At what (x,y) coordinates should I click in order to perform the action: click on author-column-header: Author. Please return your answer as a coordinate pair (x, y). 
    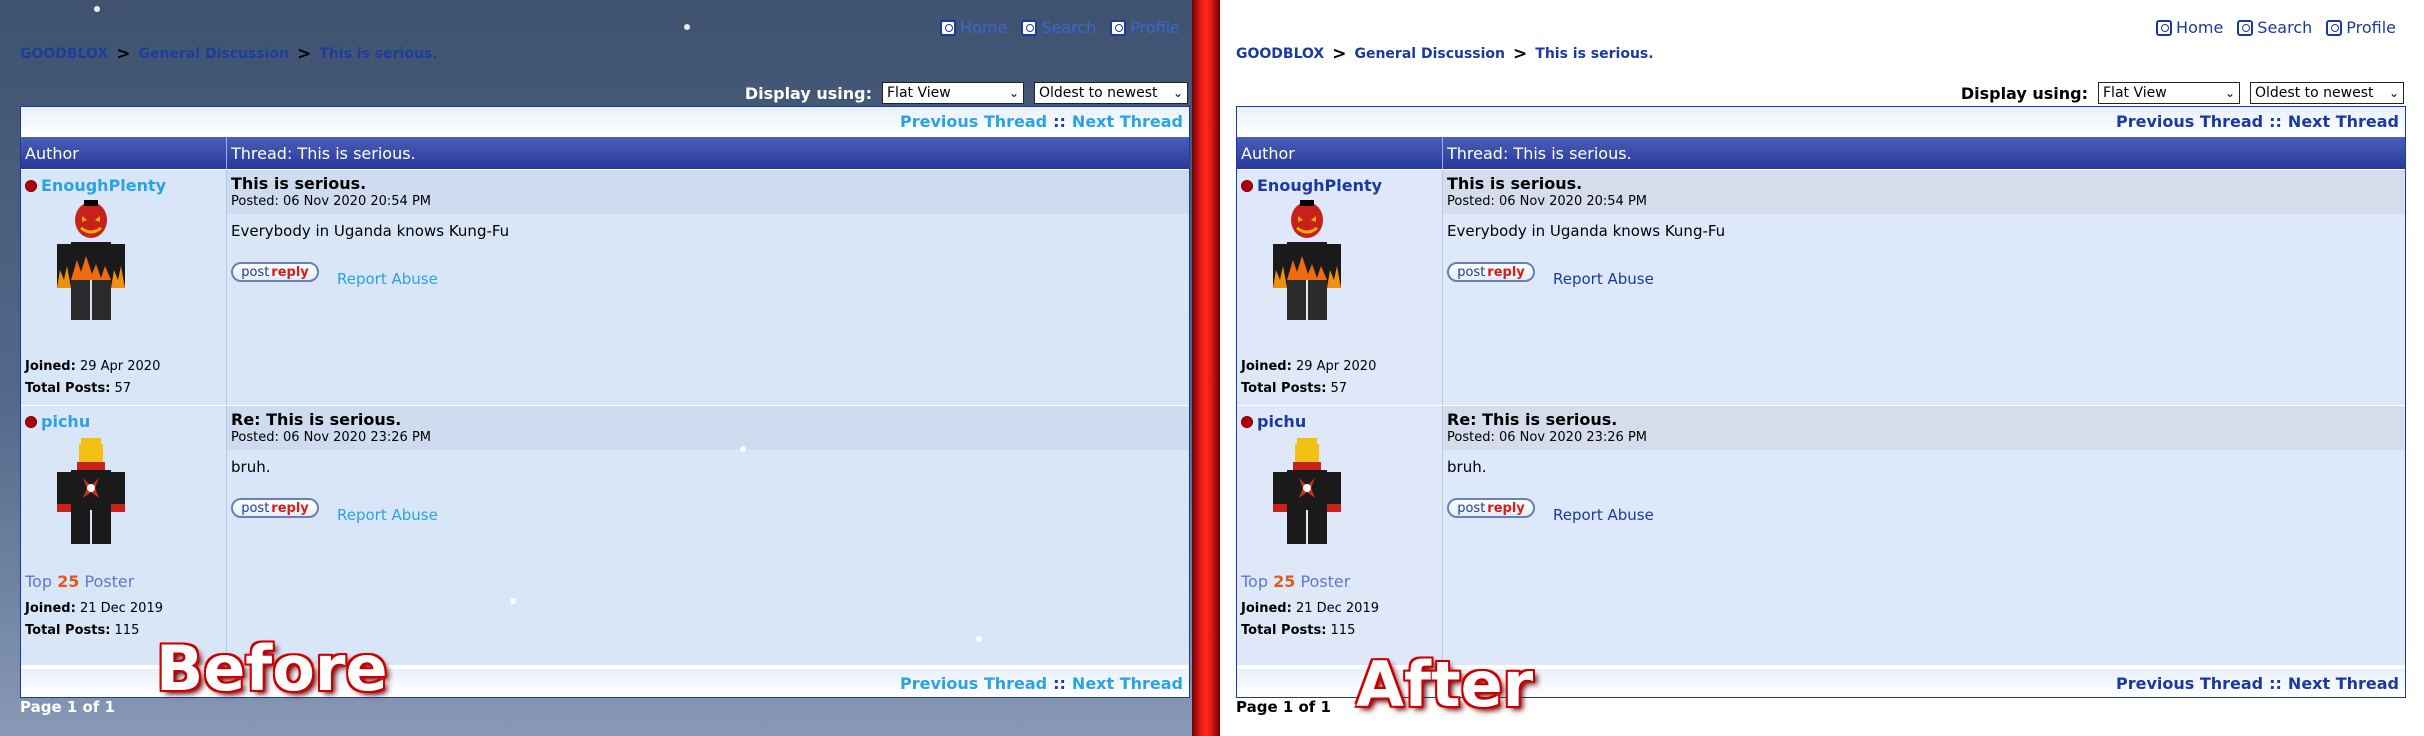
    Looking at the image, I should click on (124, 153).